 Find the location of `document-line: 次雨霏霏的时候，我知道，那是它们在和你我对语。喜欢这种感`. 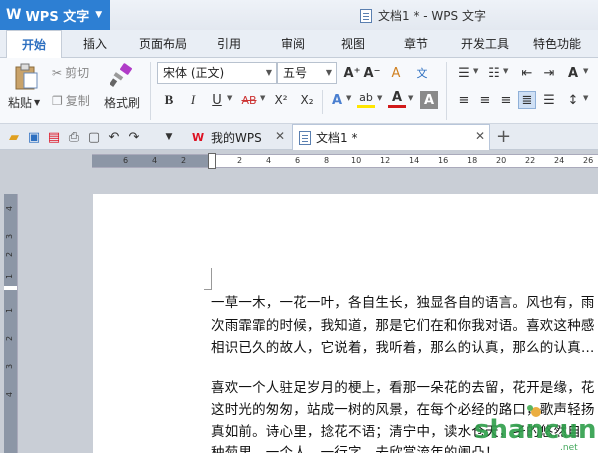

document-line: 次雨霏霏的时候，我知道，那是它们在和你我对语。喜欢这种感 is located at coordinates (403, 324).